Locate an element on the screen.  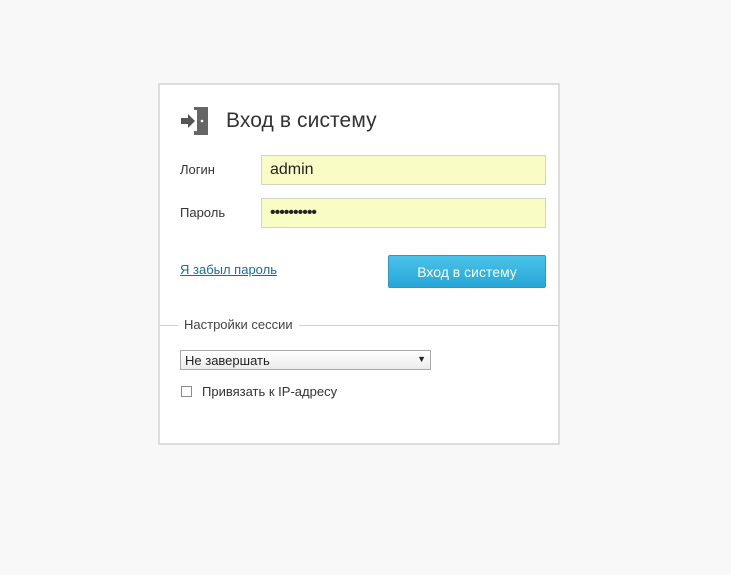
session-timeout-value: Не завершать is located at coordinates (227, 360).